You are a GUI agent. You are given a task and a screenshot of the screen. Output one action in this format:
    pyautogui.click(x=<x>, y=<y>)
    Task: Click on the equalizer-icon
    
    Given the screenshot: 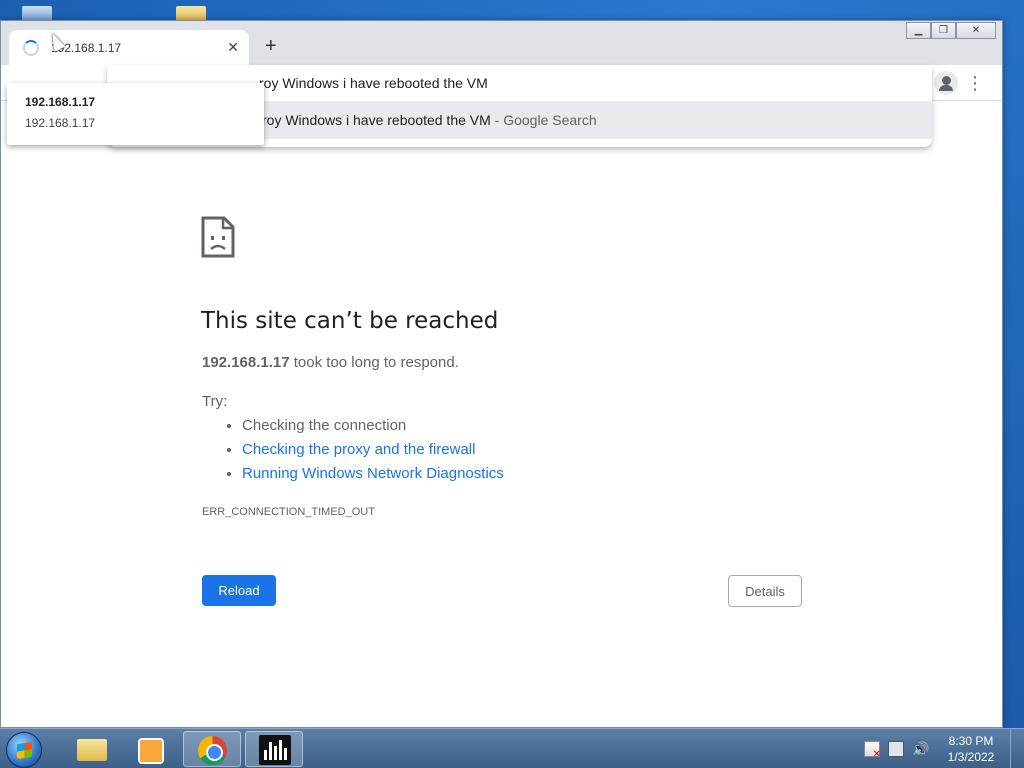 What is the action you would take?
    pyautogui.click(x=275, y=750)
    